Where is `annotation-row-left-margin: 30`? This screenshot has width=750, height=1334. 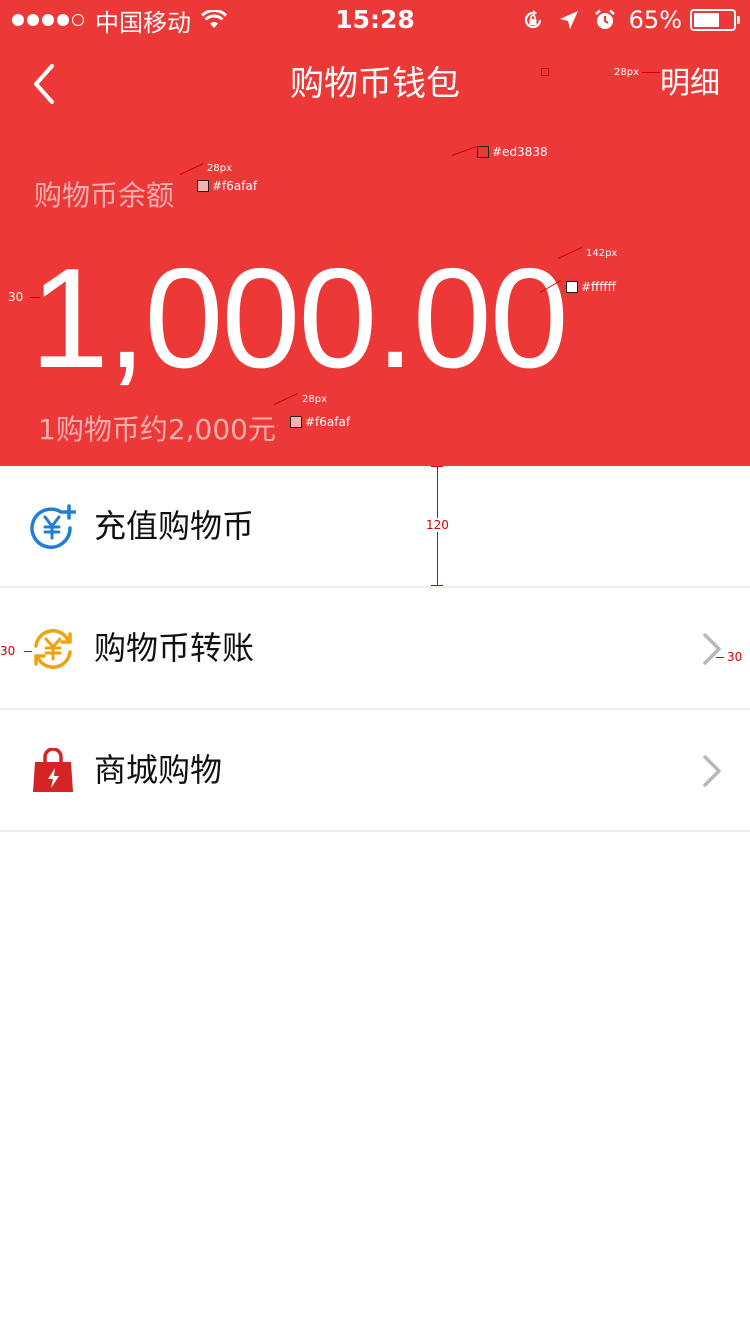
annotation-row-left-margin: 30 is located at coordinates (8, 651).